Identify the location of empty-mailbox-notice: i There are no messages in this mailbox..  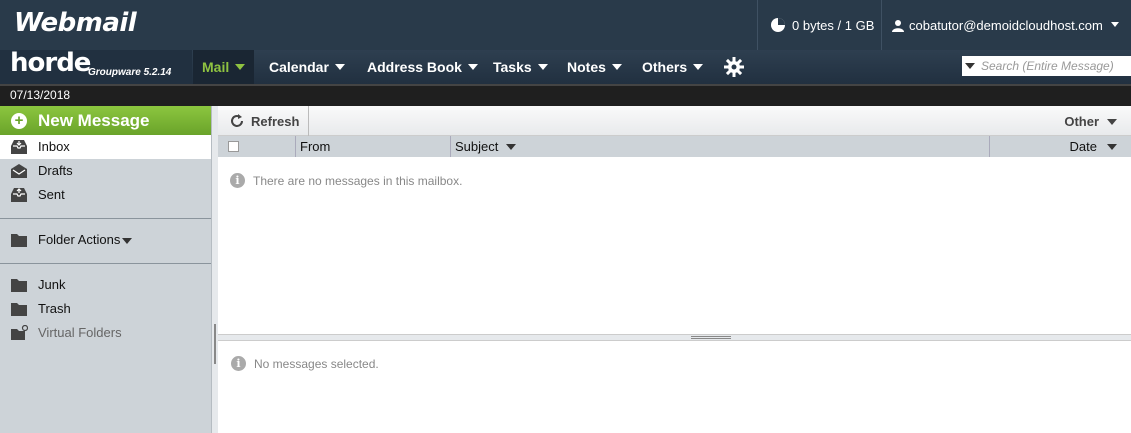
(346, 180).